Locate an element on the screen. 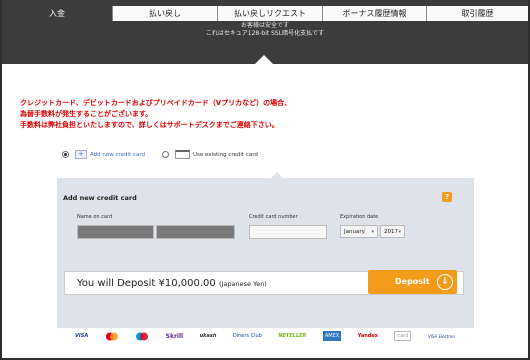  security-line-2: これはセキュア128-bit SSL暗号化支払です is located at coordinates (265, 33).